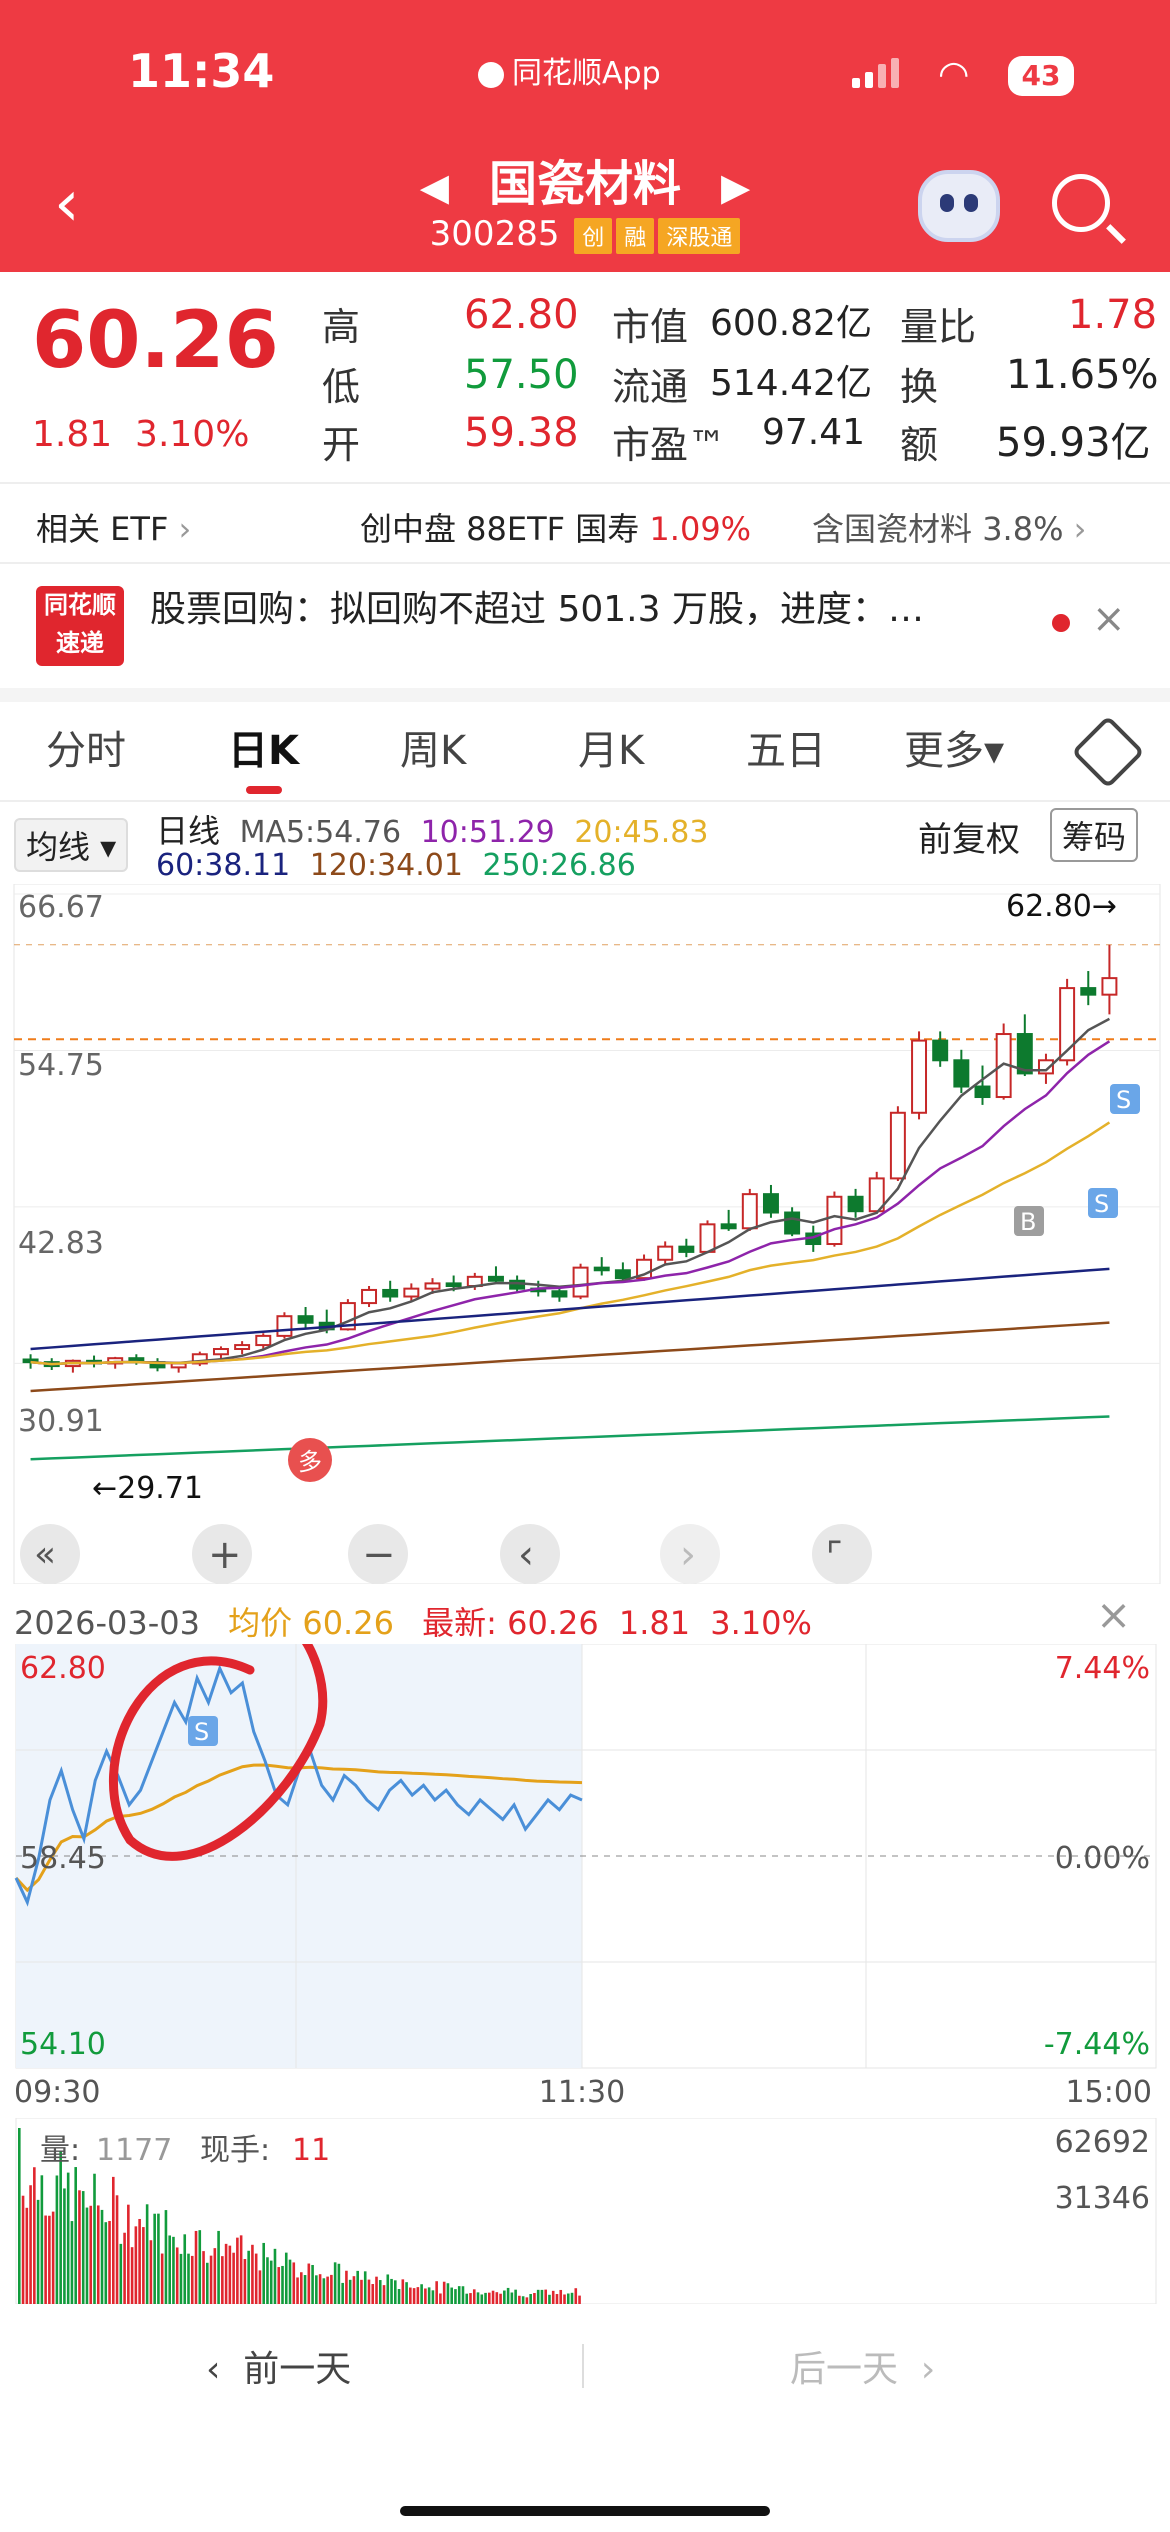 The height and width of the screenshot is (2532, 1170). What do you see at coordinates (86, 747) in the screenshot?
I see `tab-fenshi: 分时` at bounding box center [86, 747].